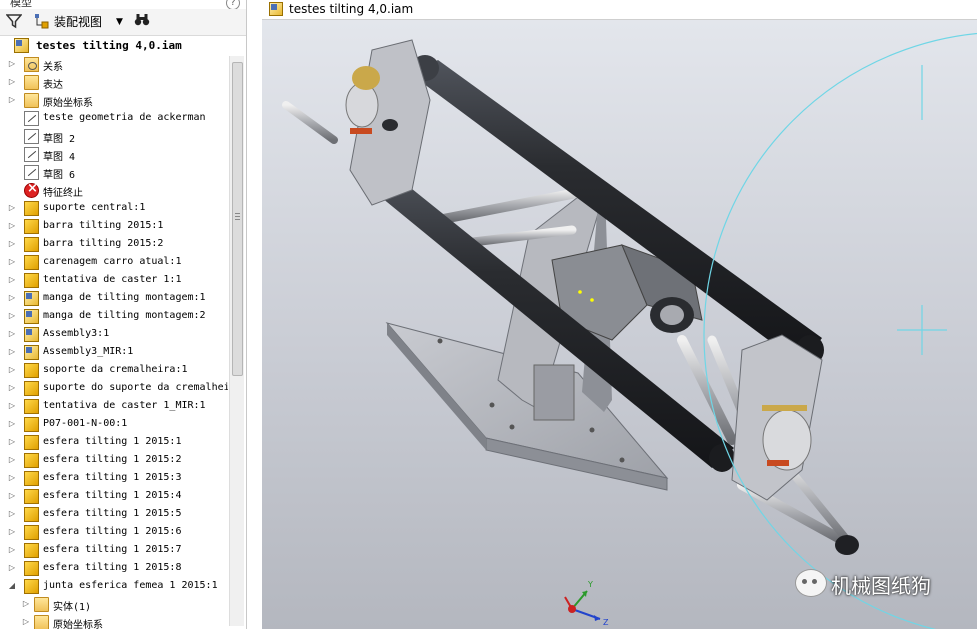 This screenshot has width=977, height=638. Describe the element at coordinates (124, 405) in the screenshot. I see `tree-item-label: tentativa de caster 1_MIR:1` at that location.